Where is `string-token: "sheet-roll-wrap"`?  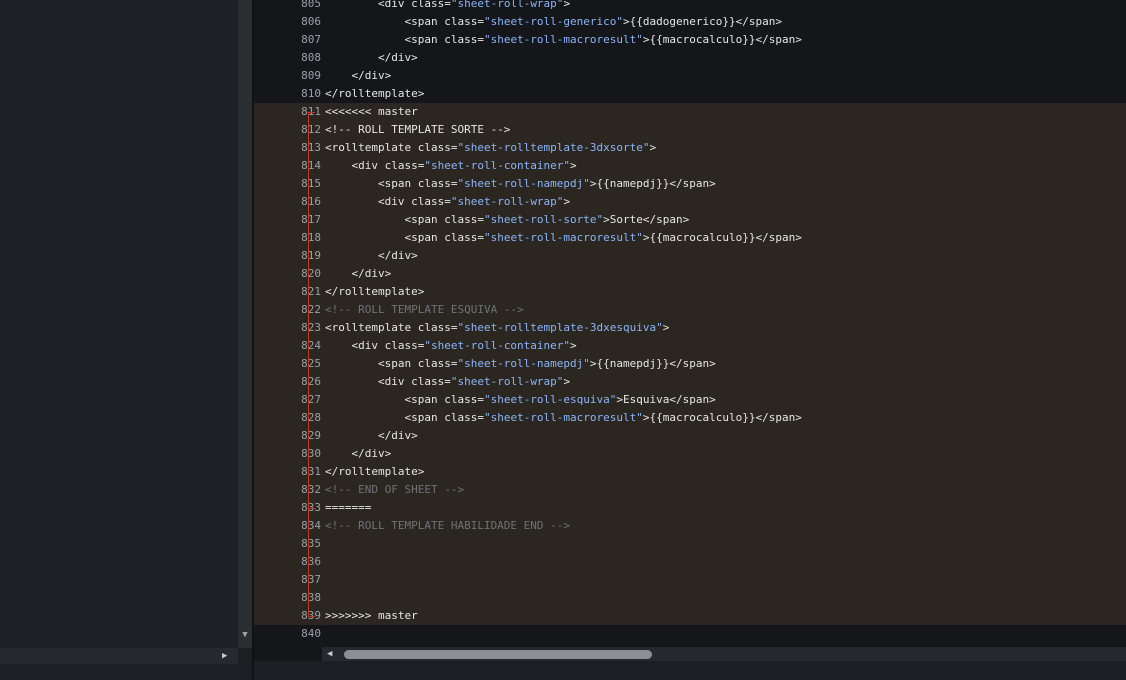 string-token: "sheet-roll-wrap" is located at coordinates (507, 201).